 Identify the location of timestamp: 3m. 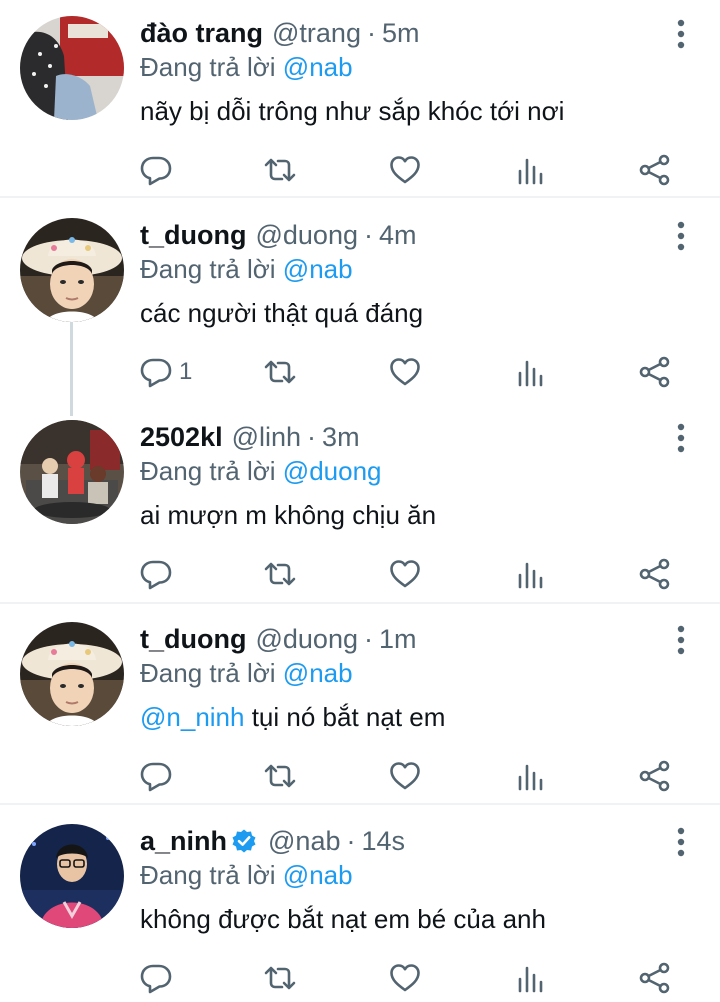
(341, 437).